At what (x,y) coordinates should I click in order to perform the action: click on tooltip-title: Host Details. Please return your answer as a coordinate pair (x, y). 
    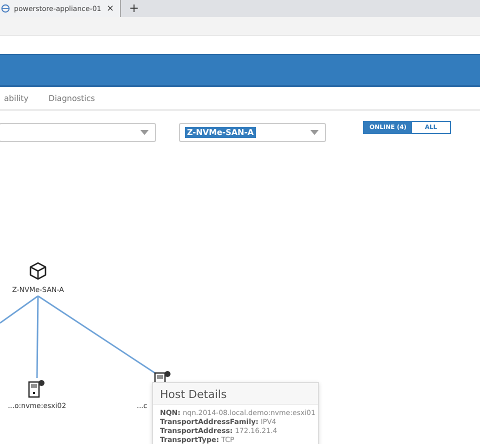
    Looking at the image, I should click on (193, 394).